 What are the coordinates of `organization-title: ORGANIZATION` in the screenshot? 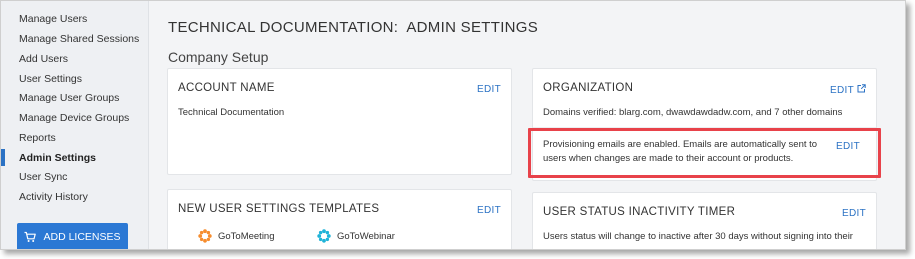 It's located at (588, 88).